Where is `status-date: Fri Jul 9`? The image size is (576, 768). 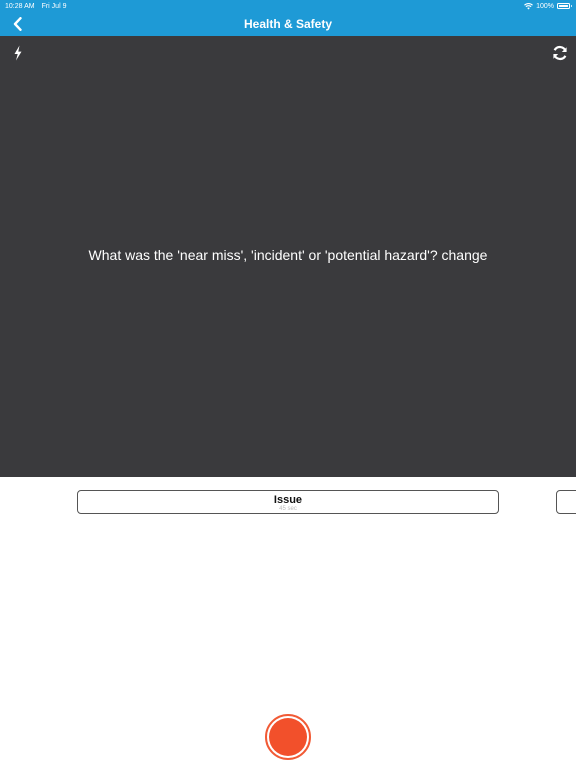 status-date: Fri Jul 9 is located at coordinates (54, 6).